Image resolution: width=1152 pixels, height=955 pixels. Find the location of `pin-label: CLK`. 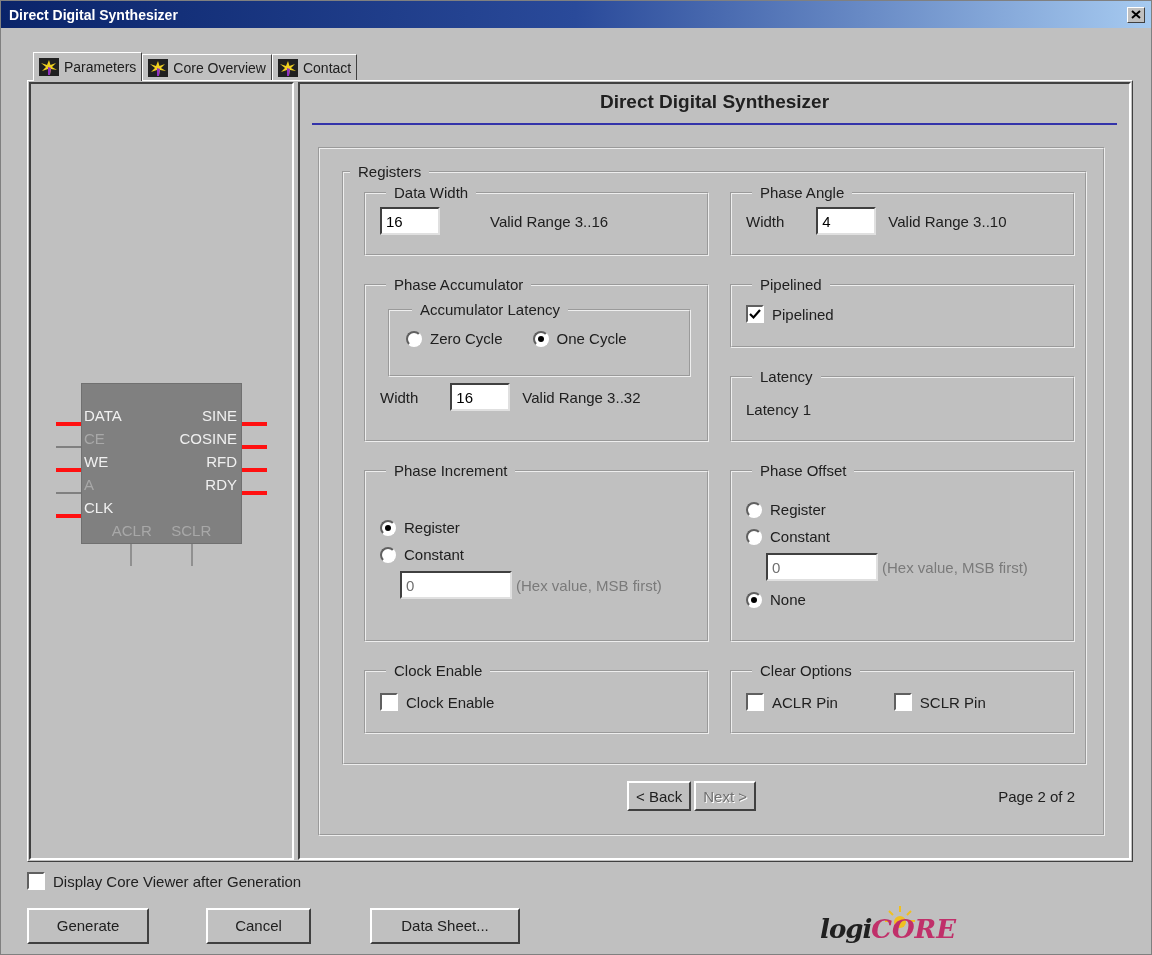

pin-label: CLK is located at coordinates (99, 507).